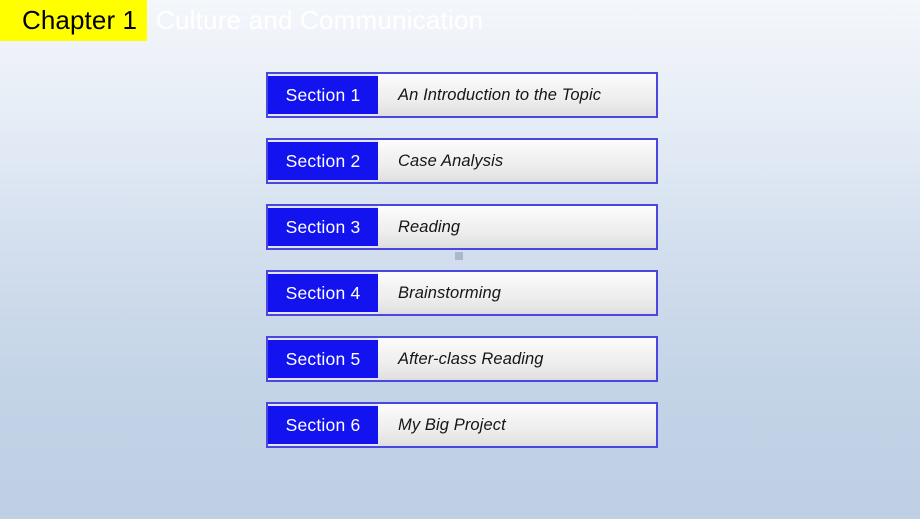 The image size is (920, 519). Describe the element at coordinates (452, 424) in the screenshot. I see `section-title: My Big Project` at that location.